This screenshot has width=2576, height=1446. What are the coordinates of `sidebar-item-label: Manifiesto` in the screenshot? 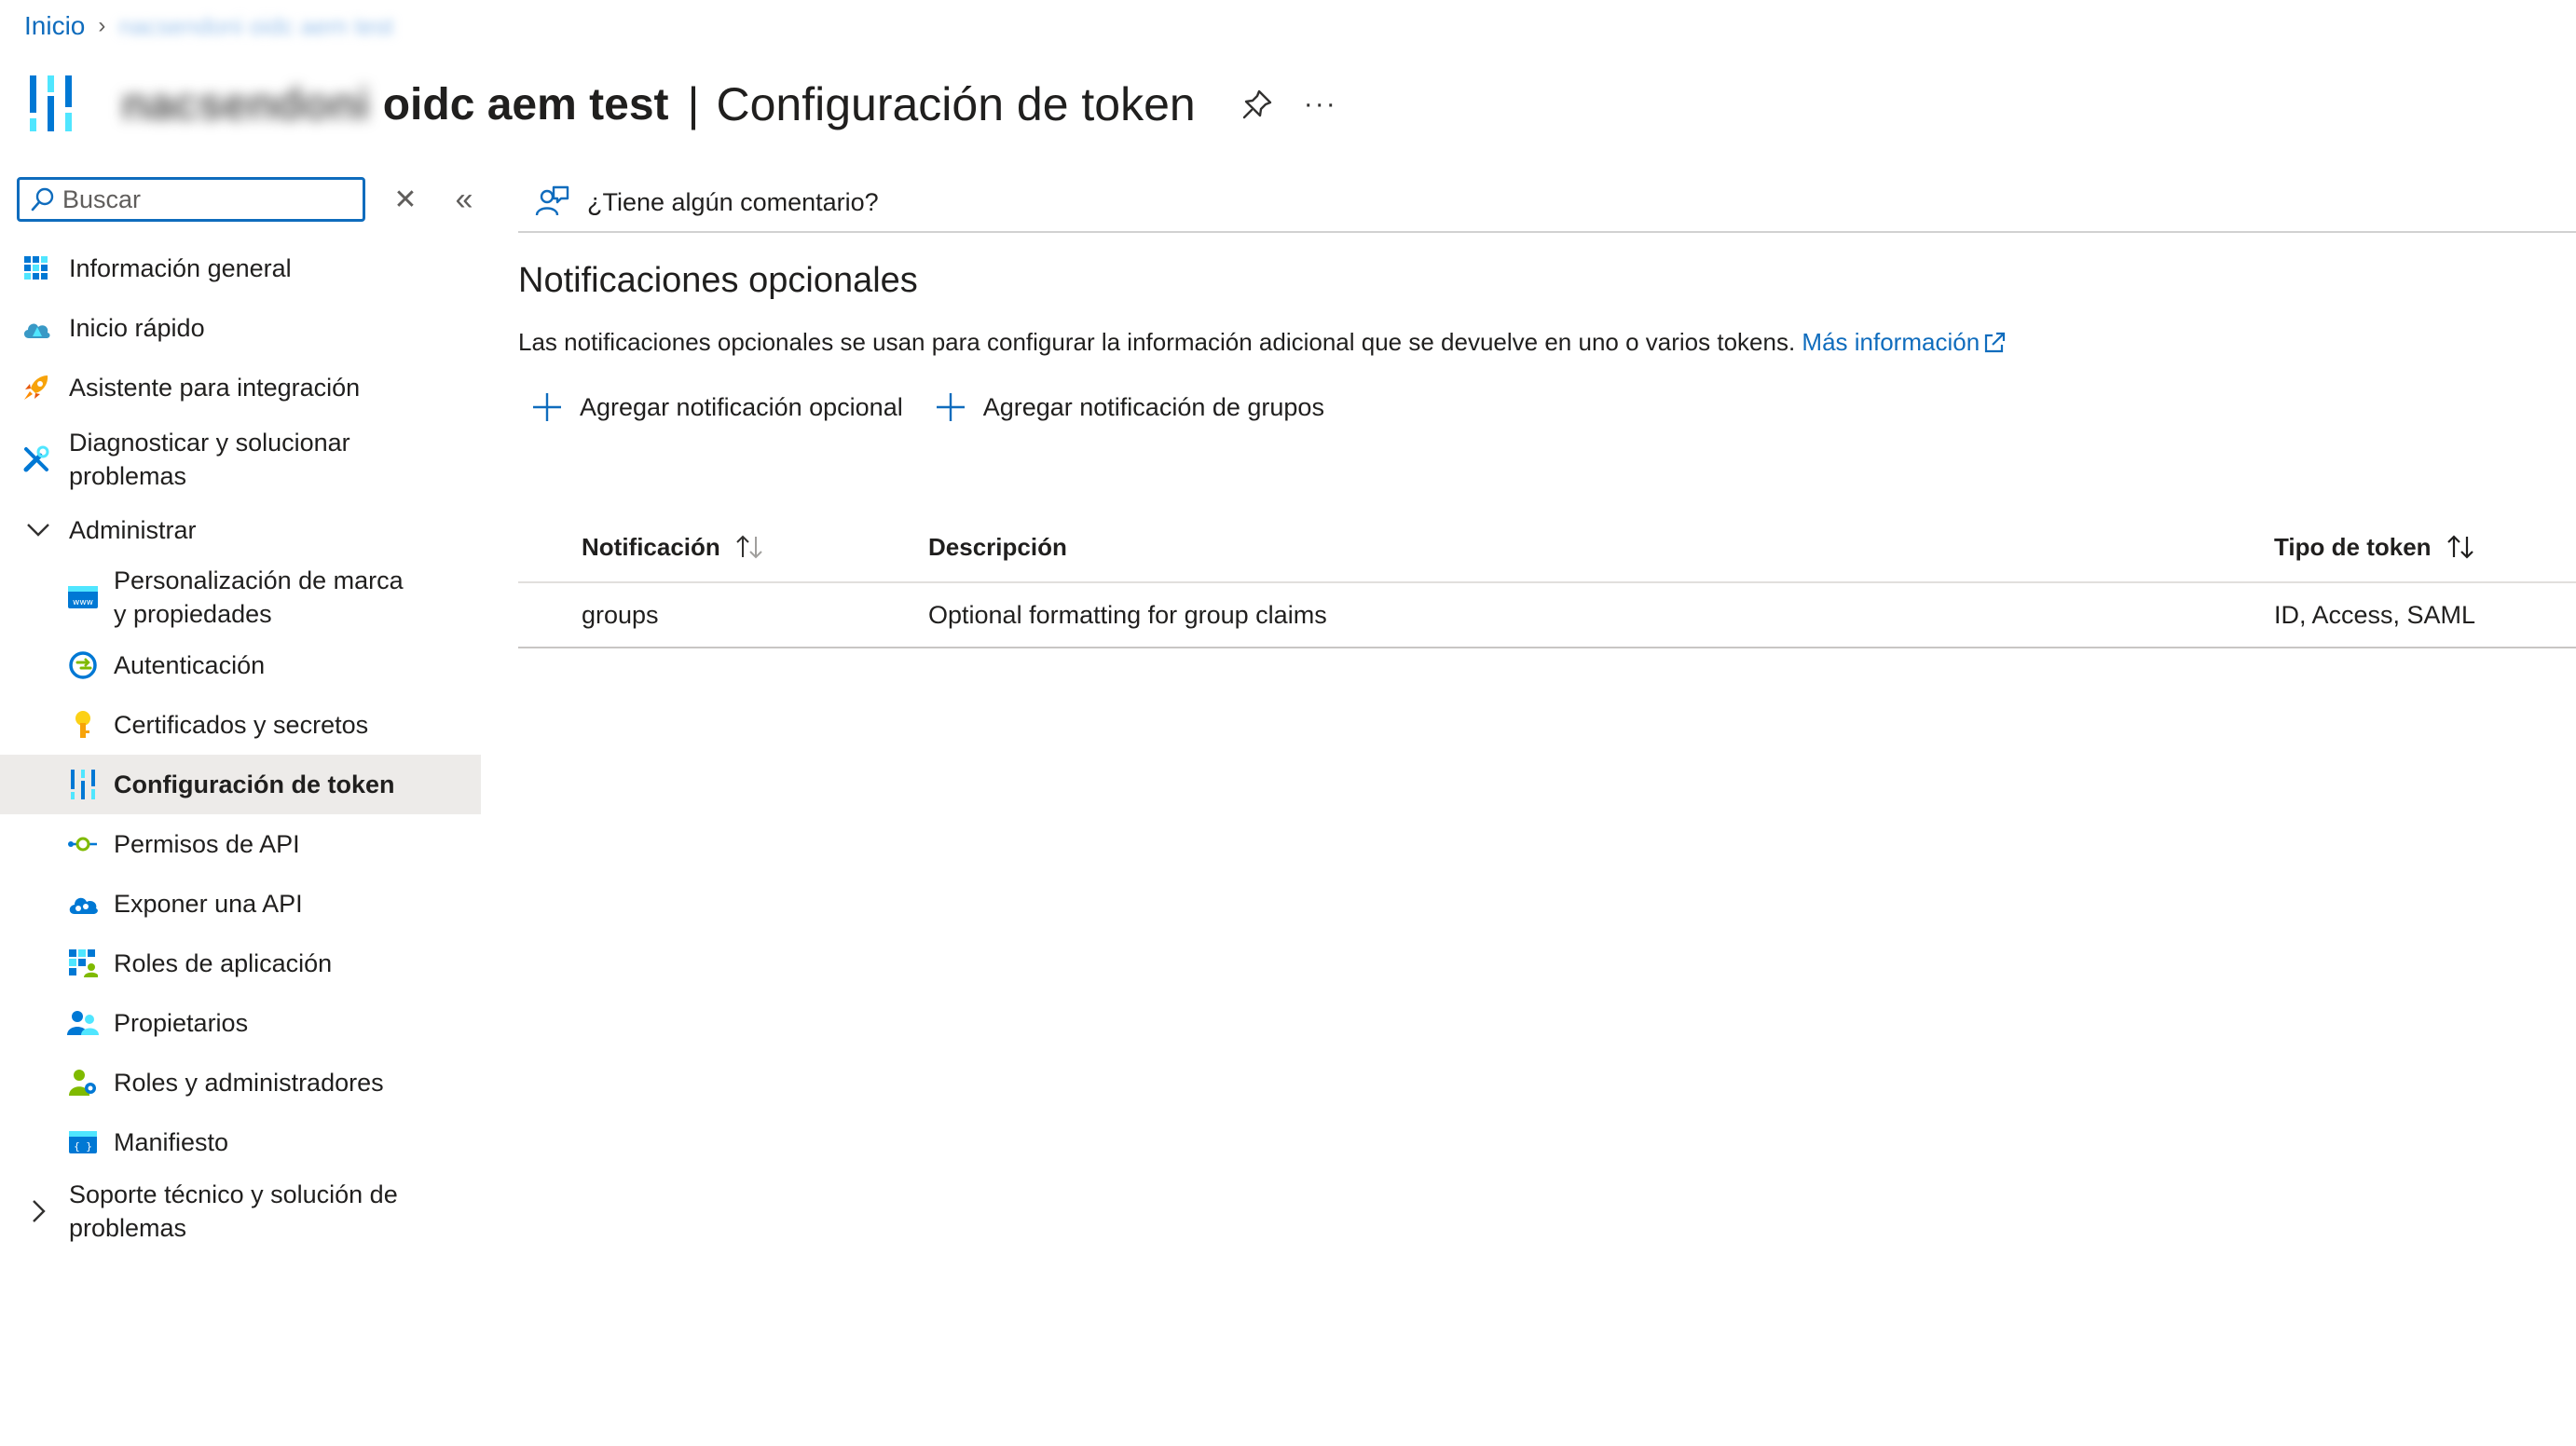 It's located at (171, 1142).